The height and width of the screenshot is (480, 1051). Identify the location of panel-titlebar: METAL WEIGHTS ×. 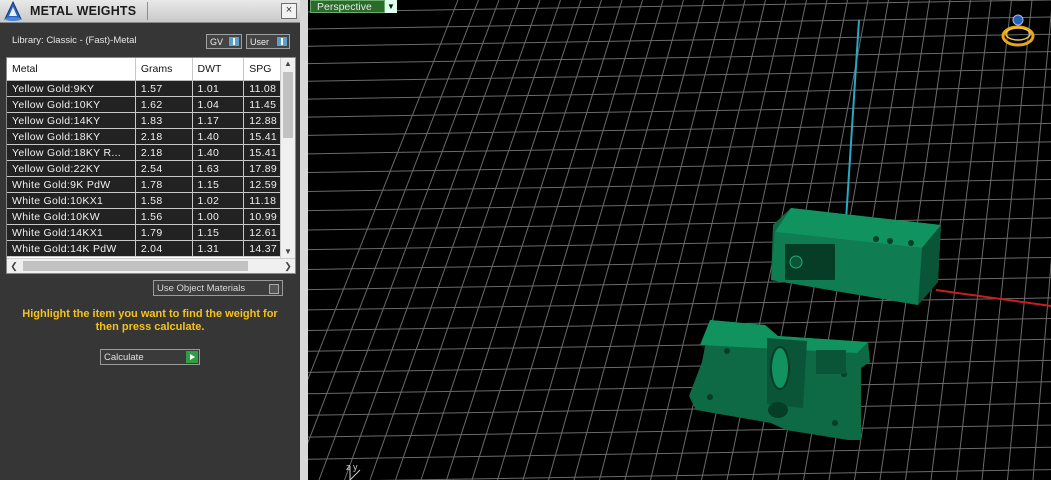
(150, 11).